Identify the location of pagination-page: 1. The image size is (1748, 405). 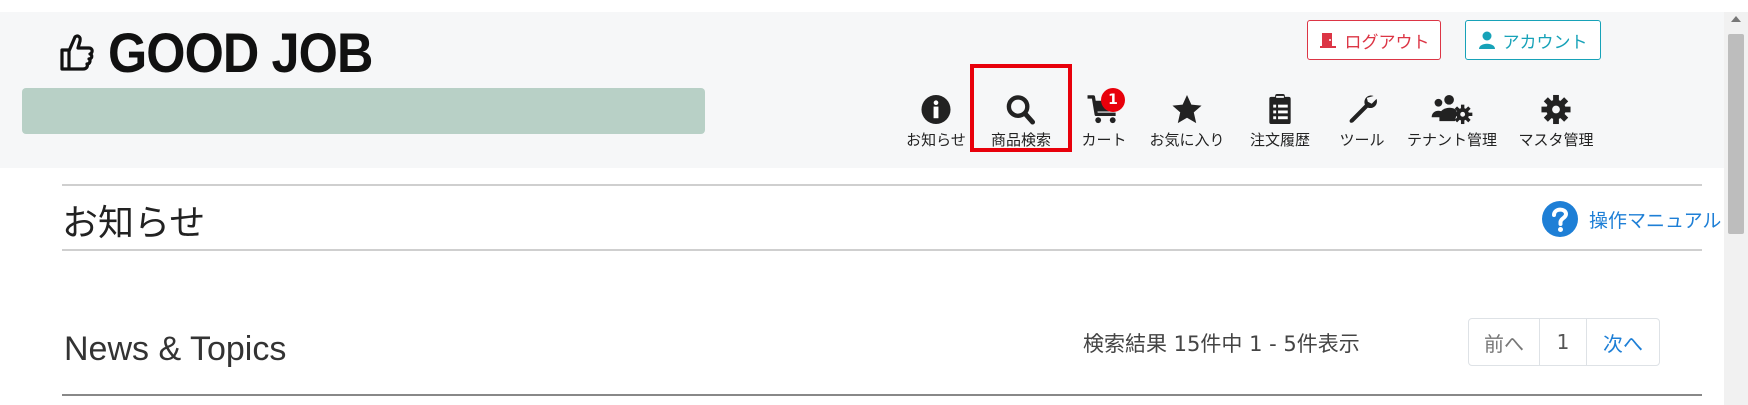
(1563, 342).